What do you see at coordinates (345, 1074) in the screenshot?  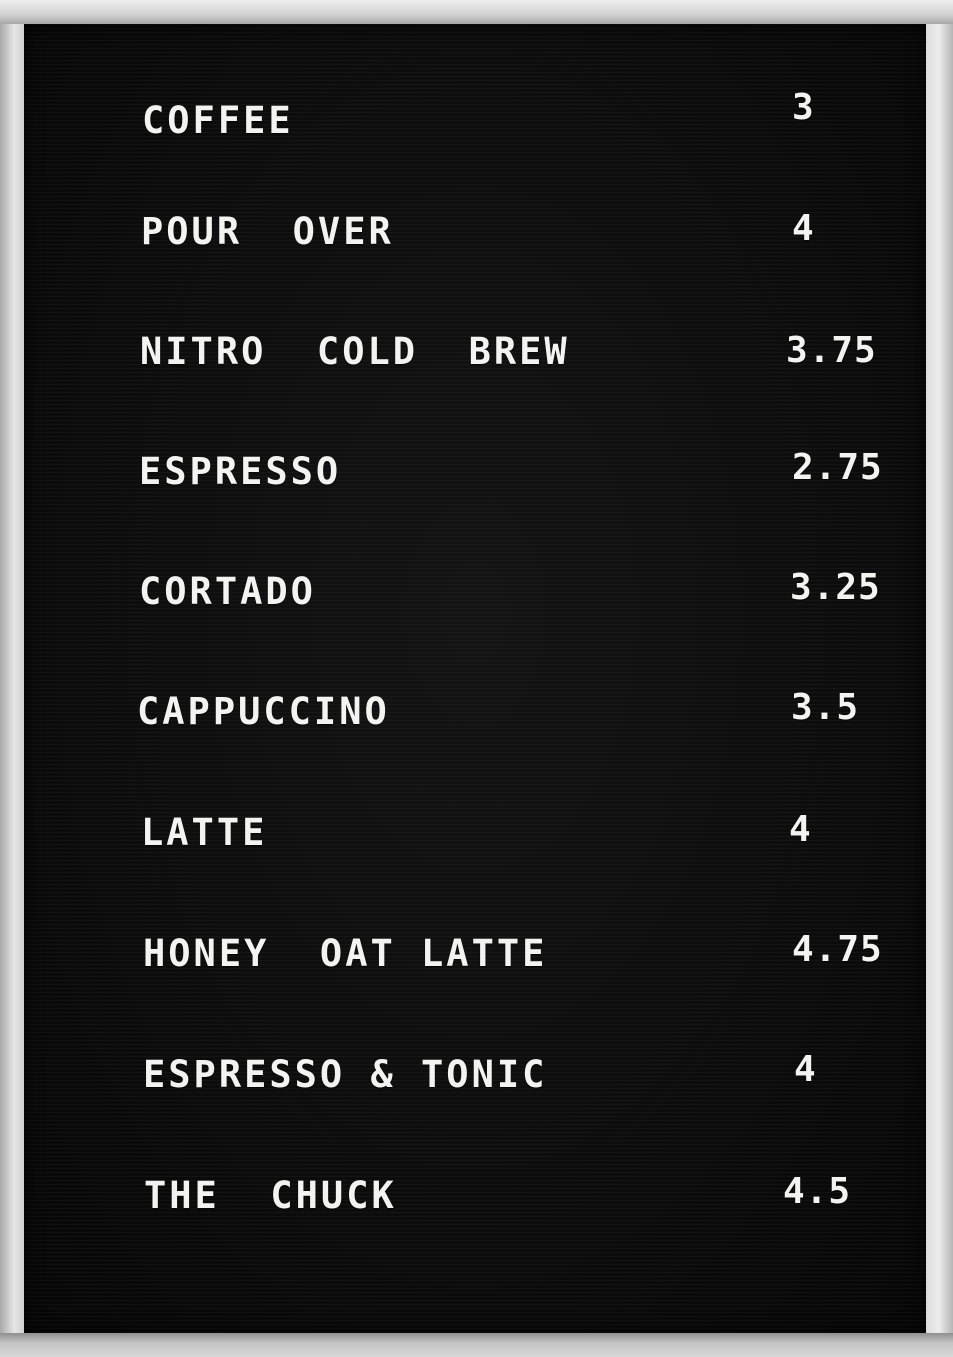 I see `menu-item-name: ESPRESSO & TONIC` at bounding box center [345, 1074].